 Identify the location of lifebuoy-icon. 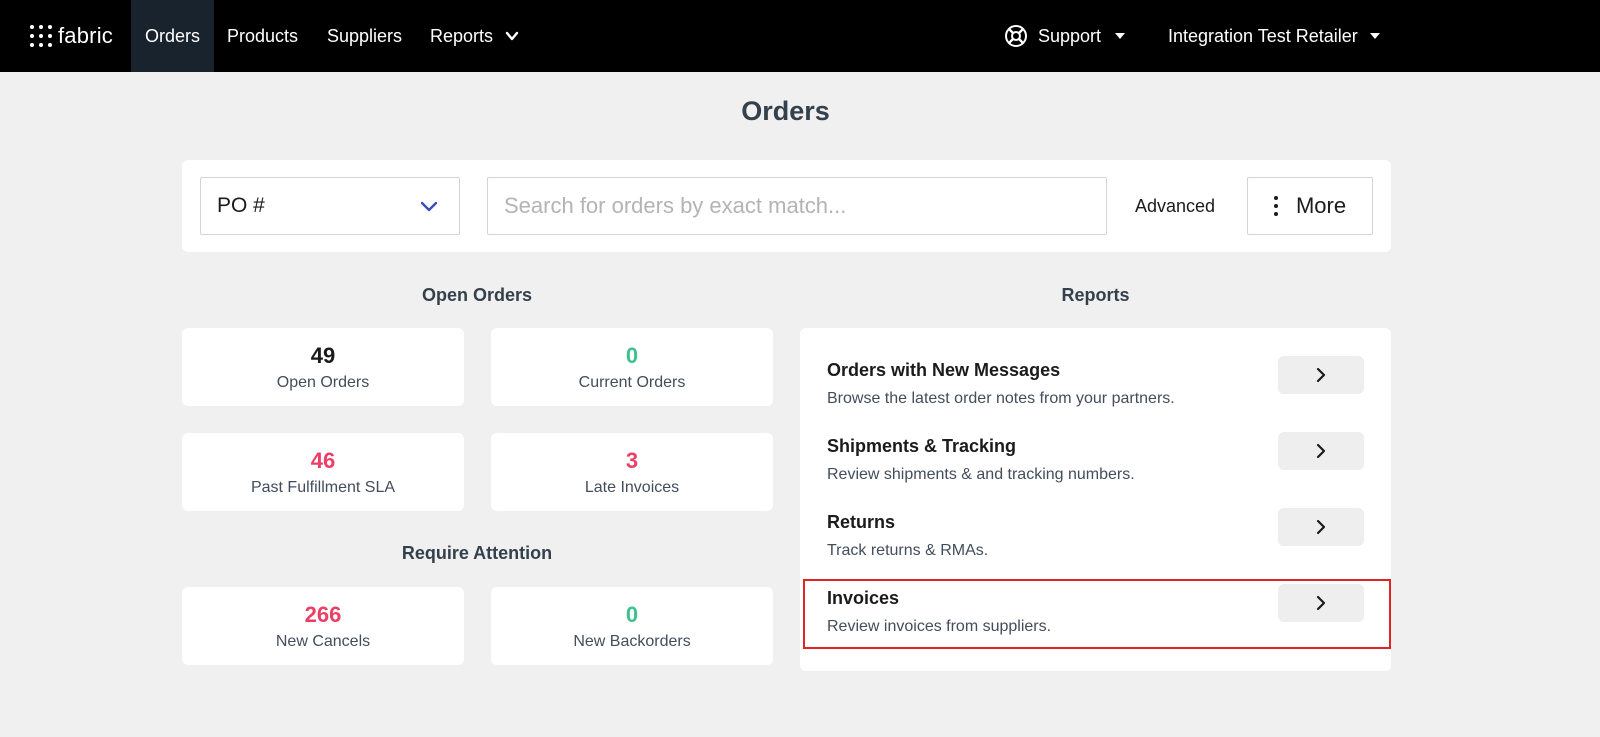
(1016, 36).